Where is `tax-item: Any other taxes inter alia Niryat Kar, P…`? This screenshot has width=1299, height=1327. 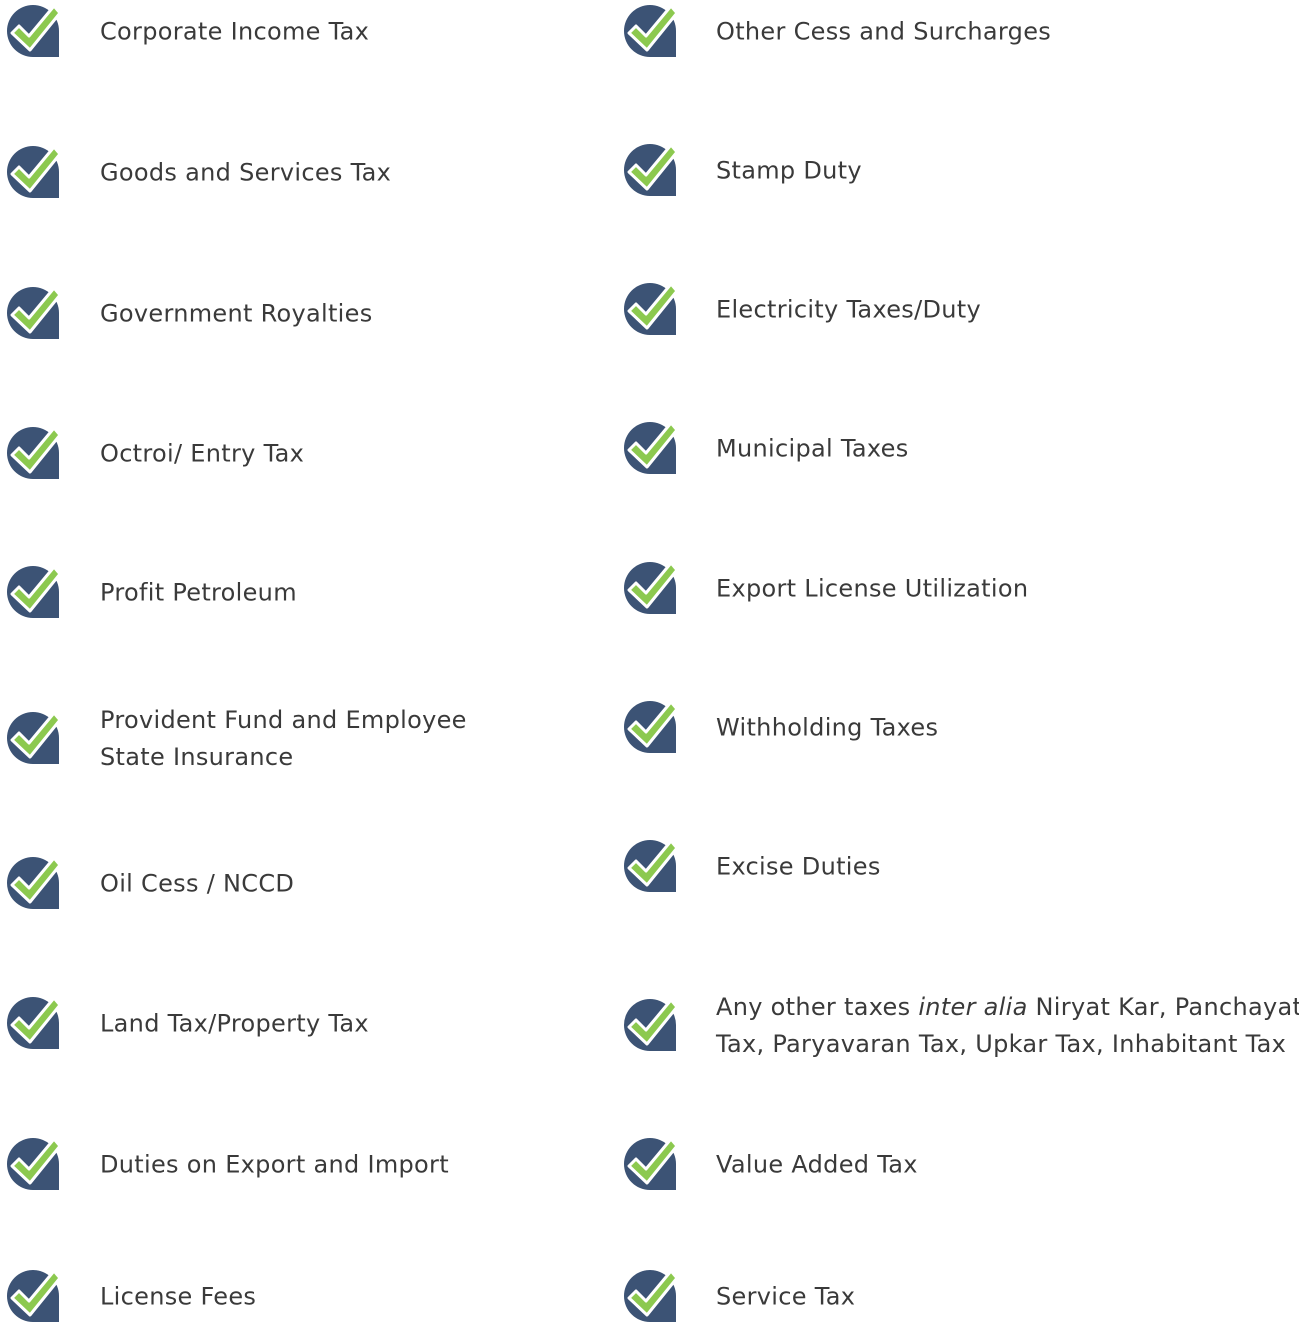
tax-item: Any other taxes inter alia Niryat Kar, P… is located at coordinates (649, 1025).